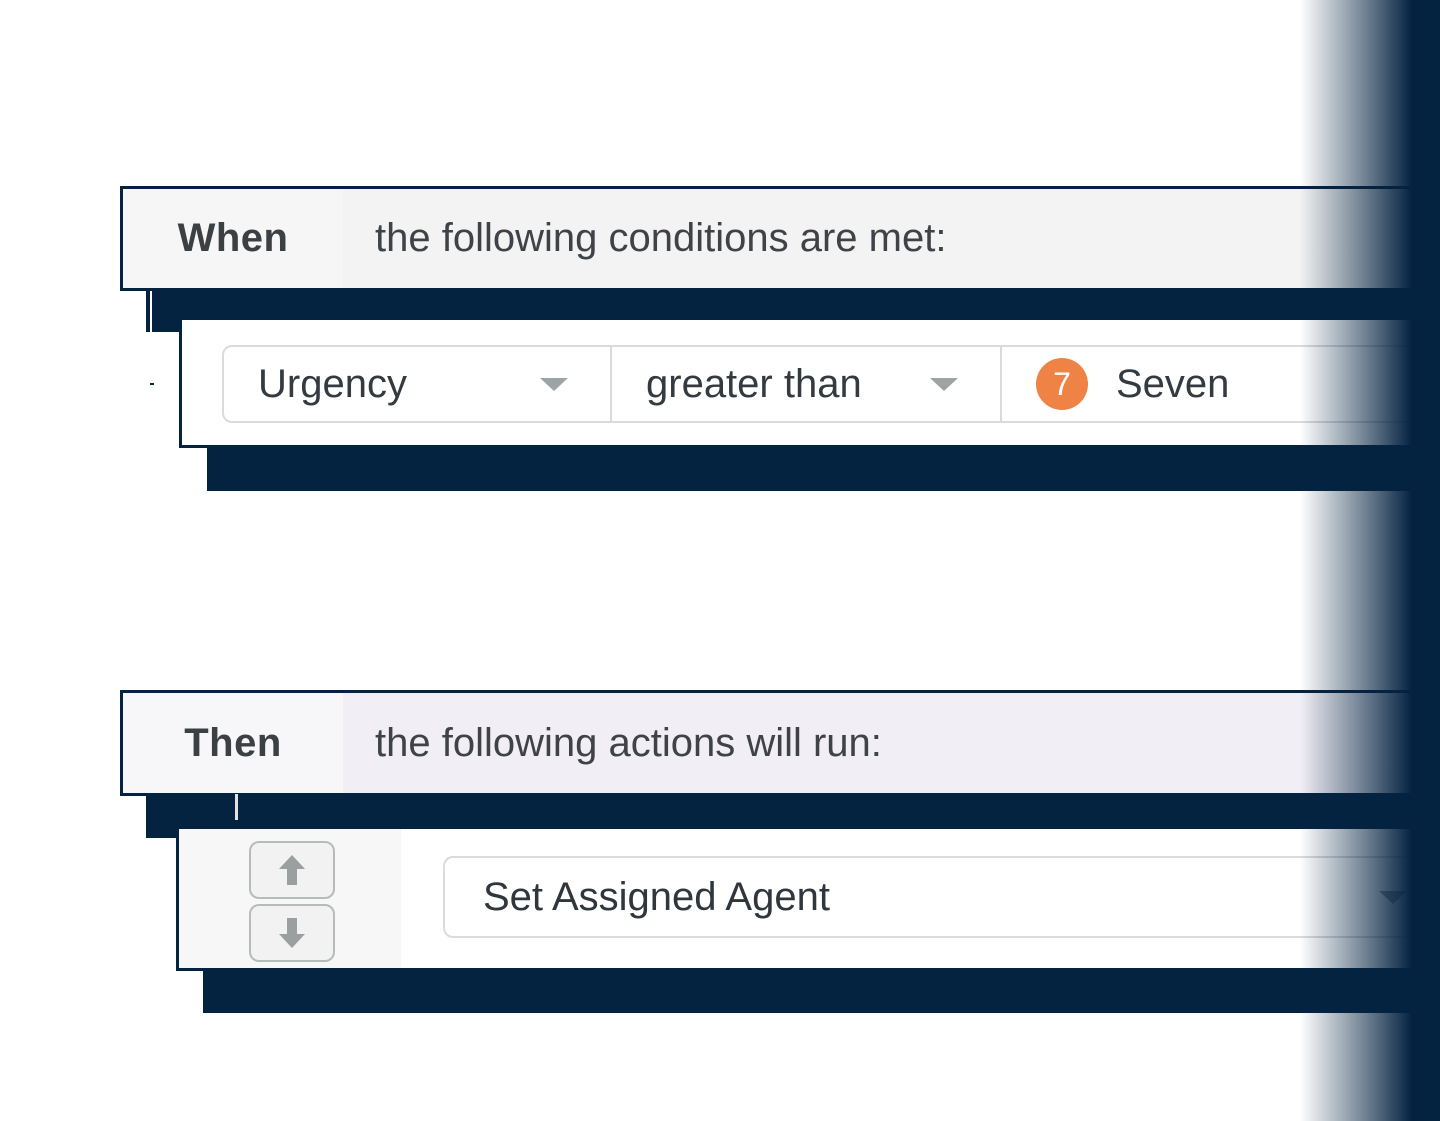  I want to click on condition-field-label: Urgency, so click(332, 383).